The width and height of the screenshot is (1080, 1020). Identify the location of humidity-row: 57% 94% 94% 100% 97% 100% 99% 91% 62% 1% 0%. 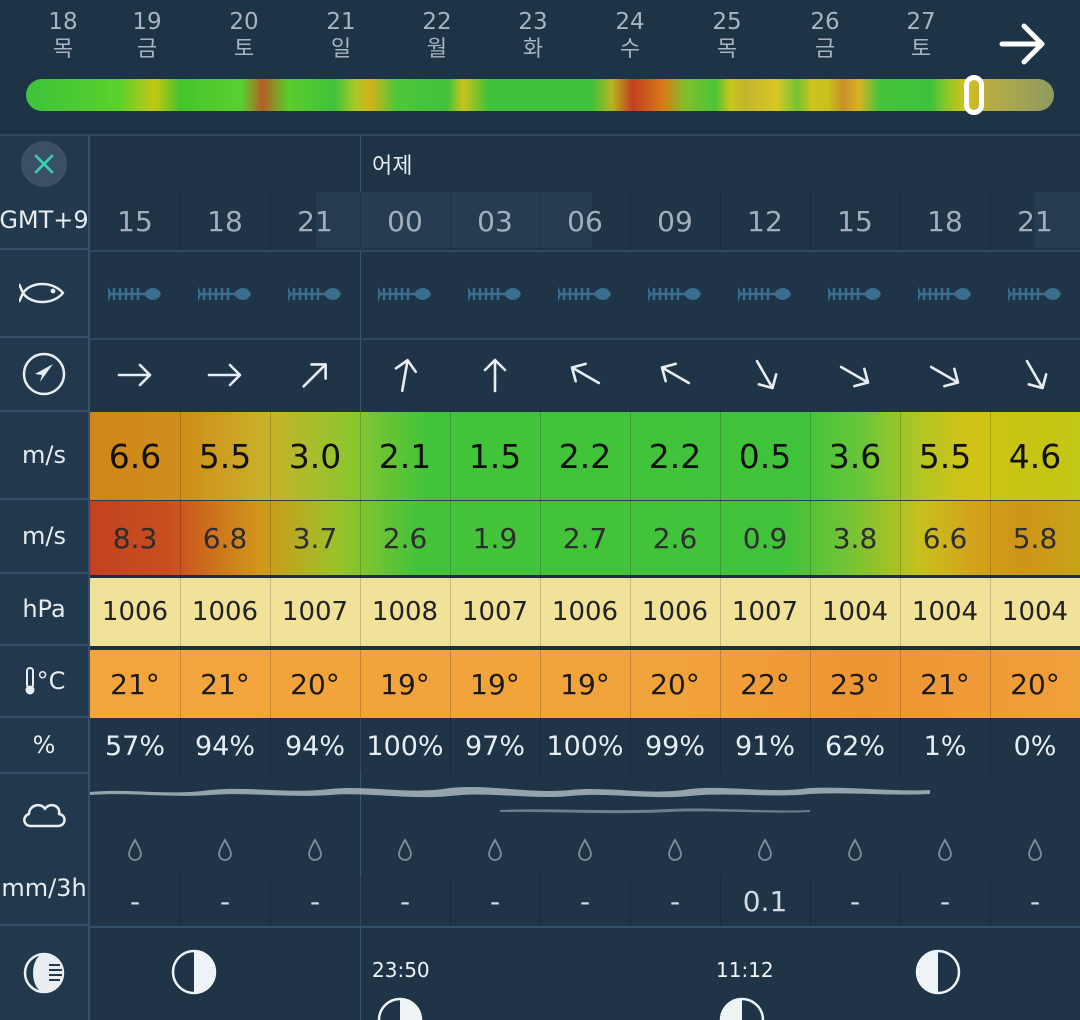
(585, 746).